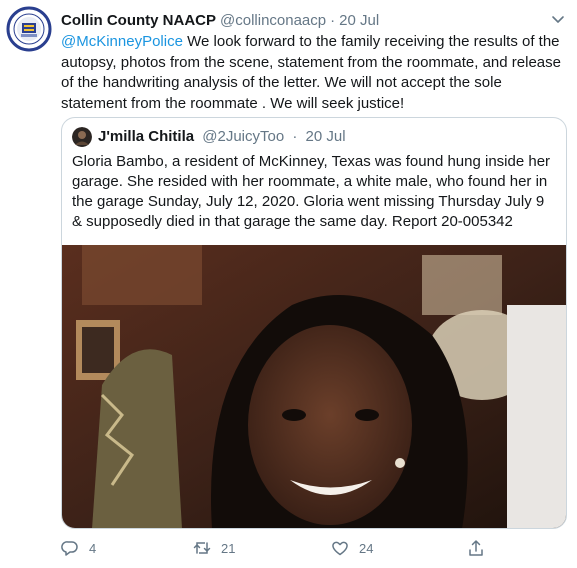 This screenshot has width=577, height=568. I want to click on naacp-seal-icon, so click(29, 29).